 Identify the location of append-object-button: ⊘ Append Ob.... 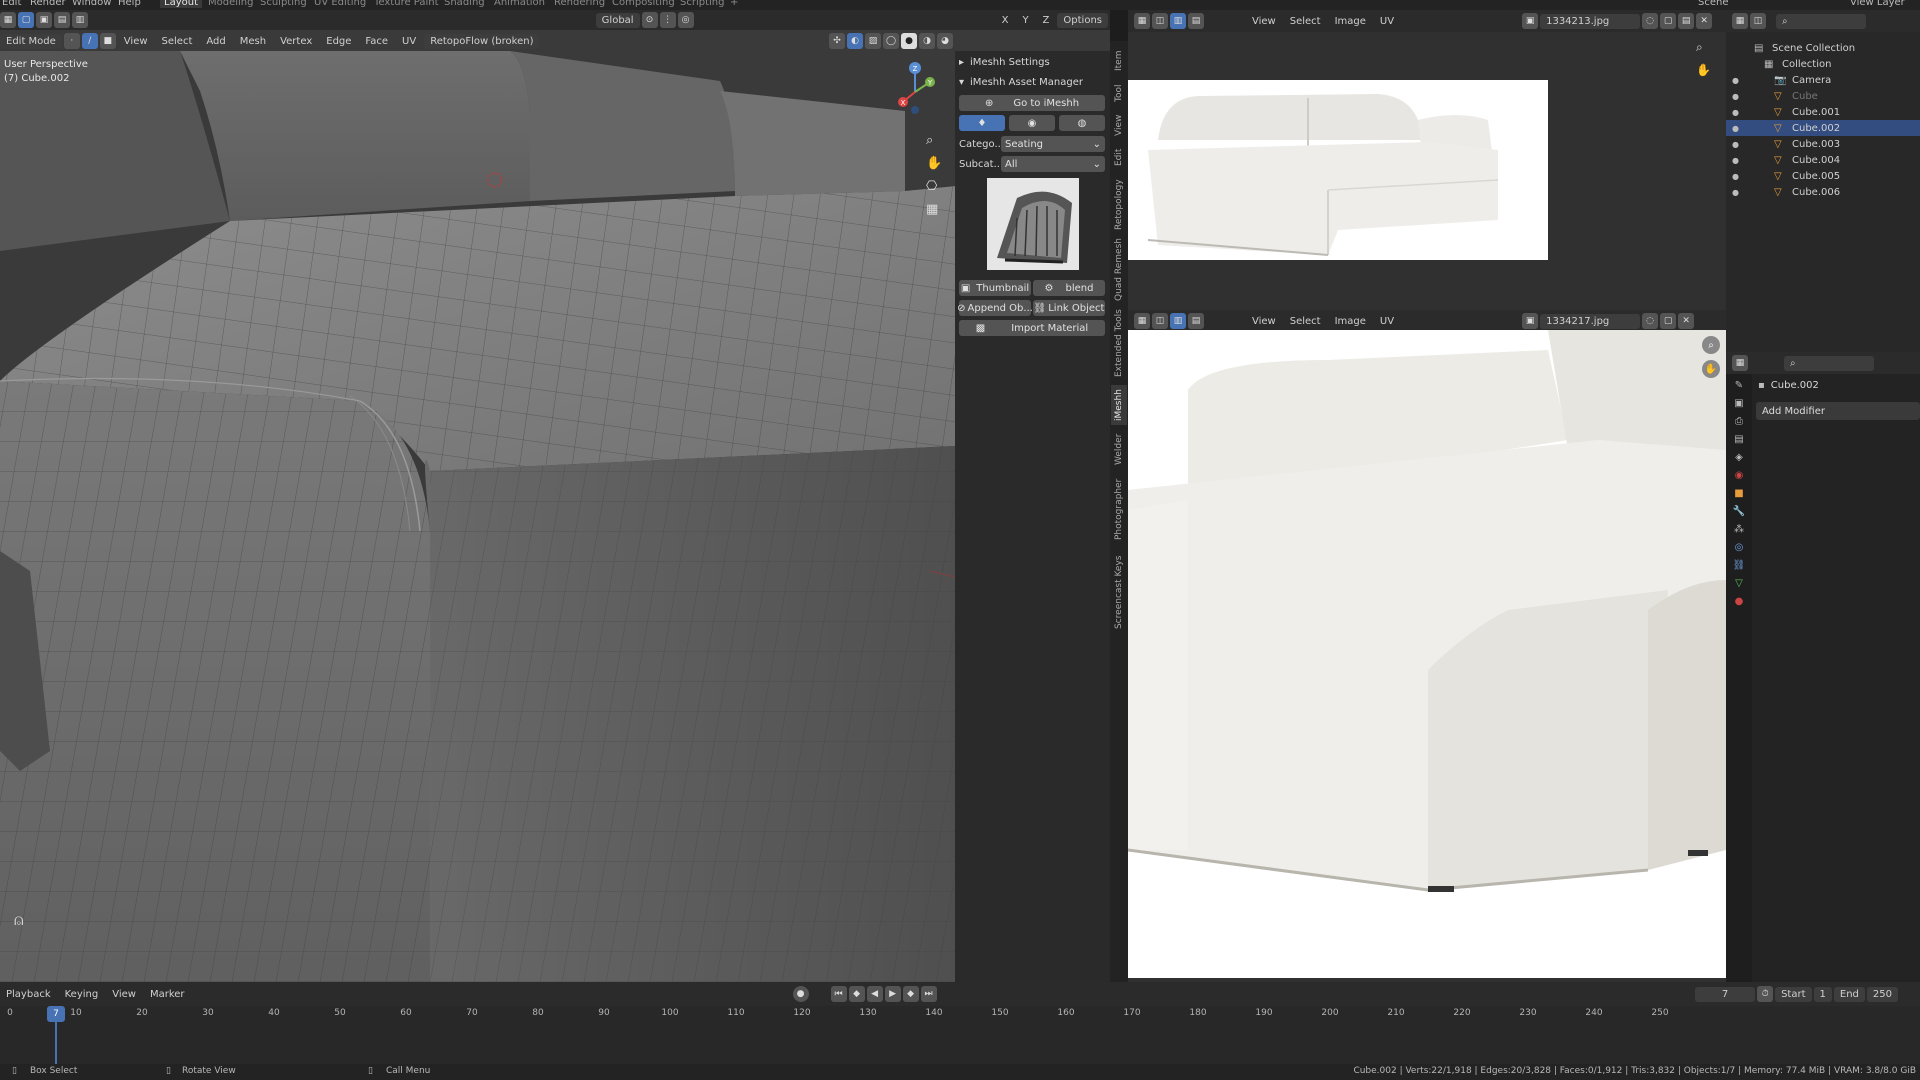
(995, 308).